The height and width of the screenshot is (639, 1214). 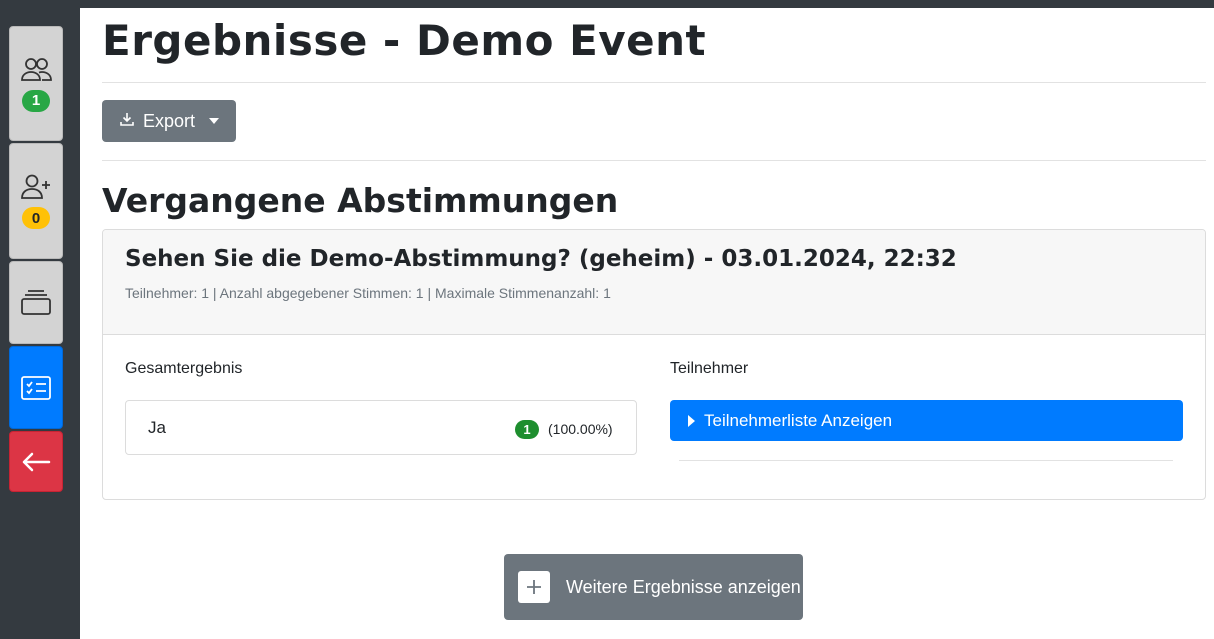 I want to click on section-title: Vergangene Abstimmungen, so click(x=360, y=200).